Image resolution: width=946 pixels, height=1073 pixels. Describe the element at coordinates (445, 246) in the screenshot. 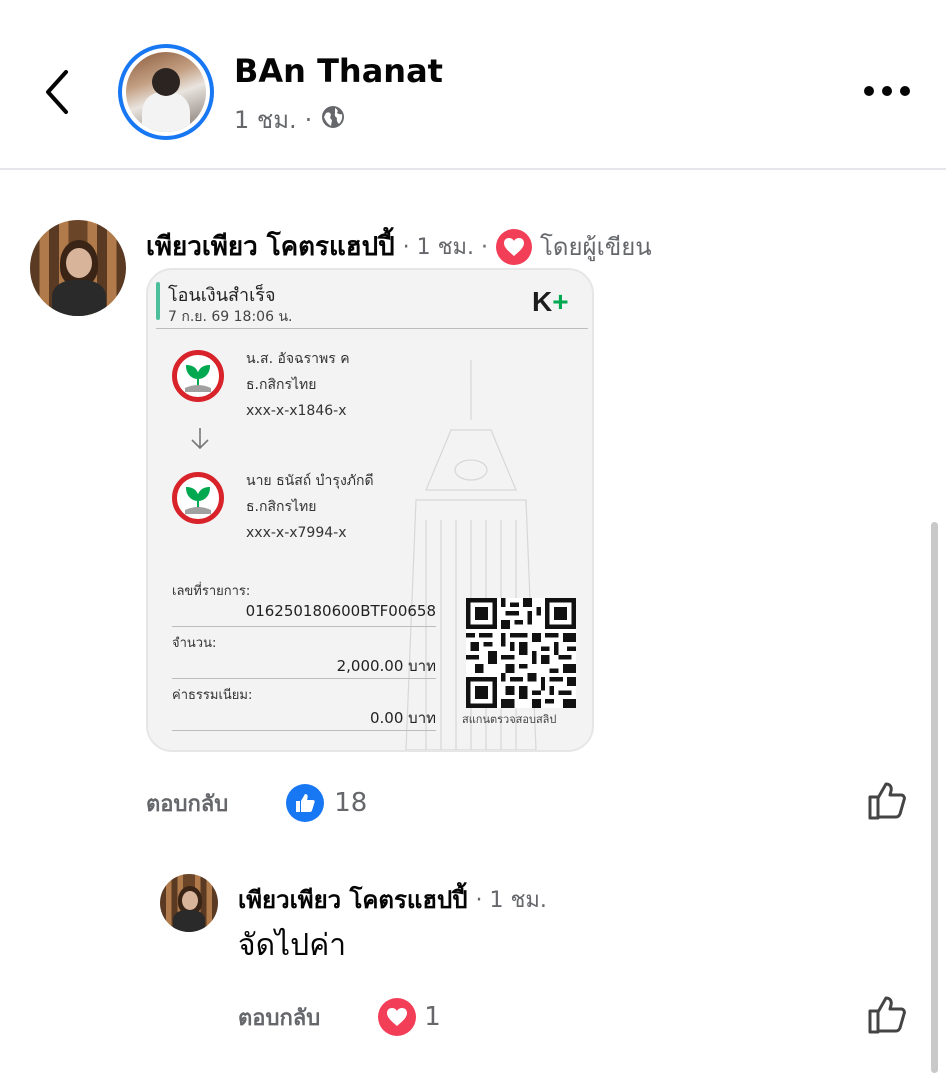

I see `comment-time: · 1 ชม. ·` at that location.